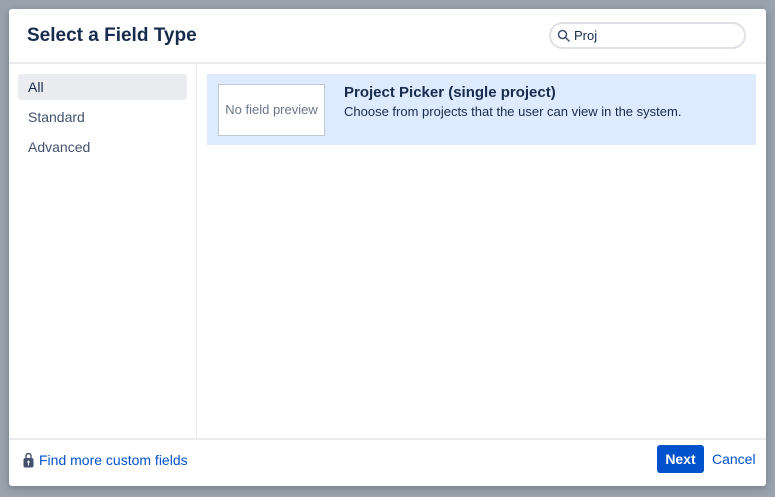 The height and width of the screenshot is (497, 775). I want to click on sidebar-item-all: All, so click(102, 87).